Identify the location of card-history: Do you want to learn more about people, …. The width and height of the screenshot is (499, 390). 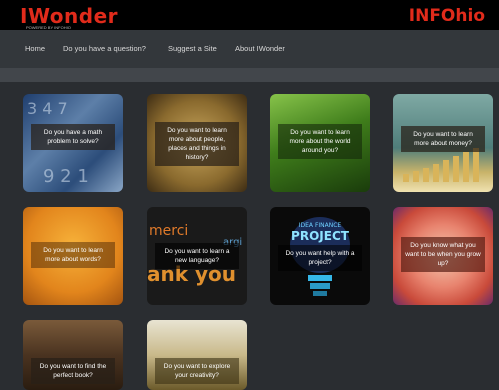
(197, 143).